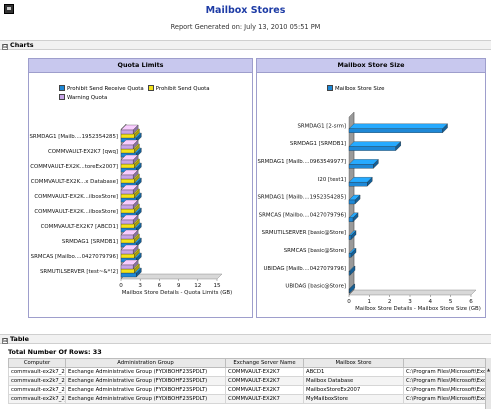  What do you see at coordinates (304, 233) in the screenshot?
I see `category-label: SRMUTILSERVER [basic@Store]` at bounding box center [304, 233].